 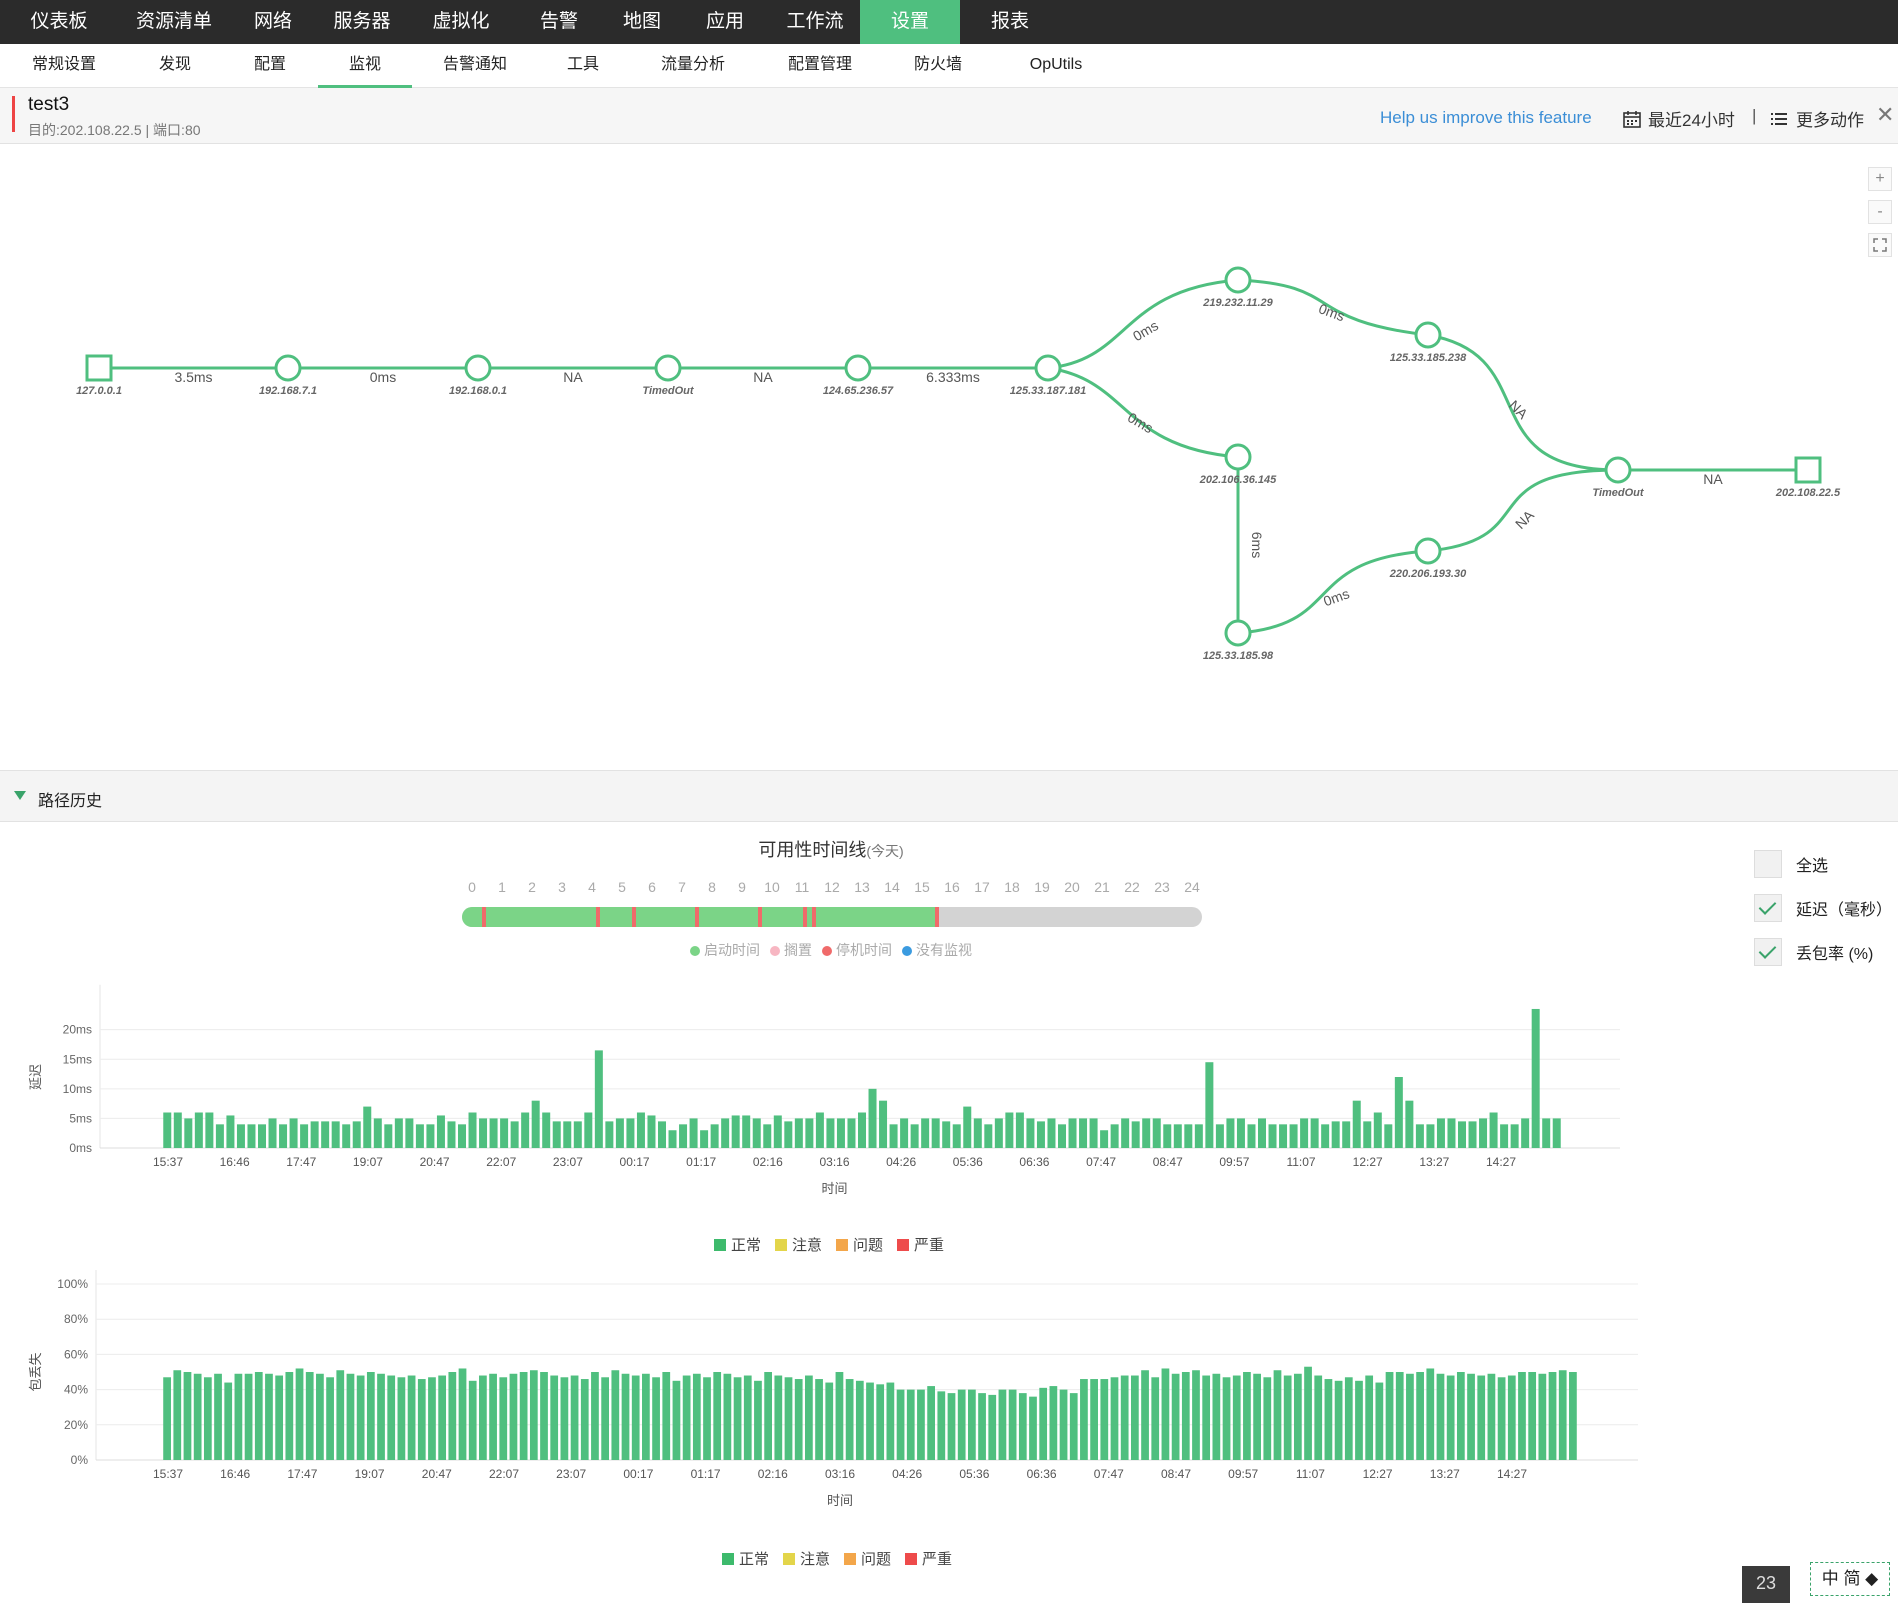 I want to click on sub-nav-item: 防火墙, so click(x=938, y=66).